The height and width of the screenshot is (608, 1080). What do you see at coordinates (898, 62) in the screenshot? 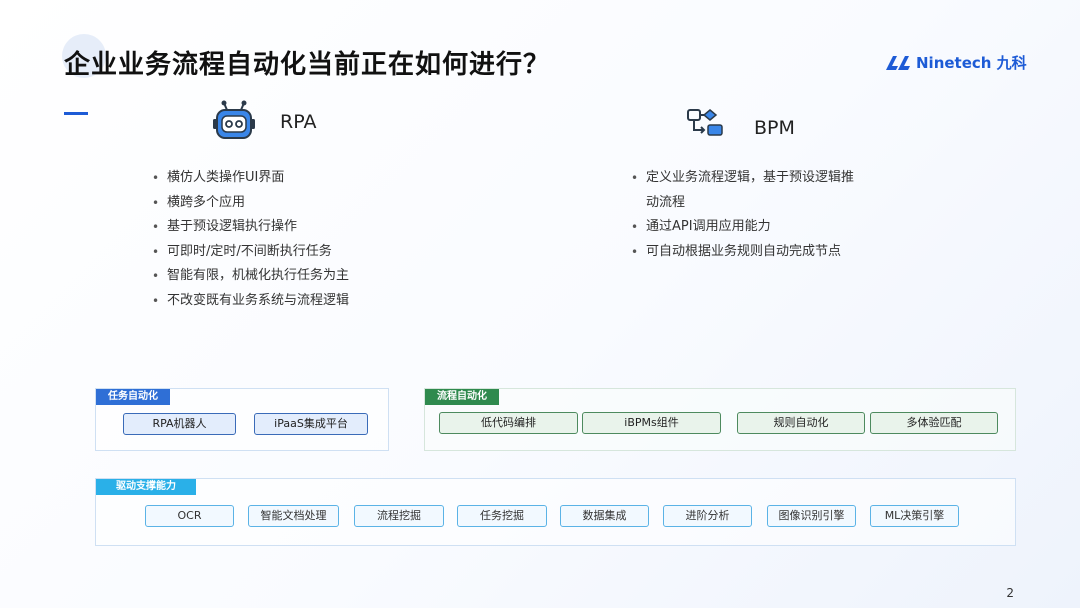
I see `ninetech-logo-icon` at bounding box center [898, 62].